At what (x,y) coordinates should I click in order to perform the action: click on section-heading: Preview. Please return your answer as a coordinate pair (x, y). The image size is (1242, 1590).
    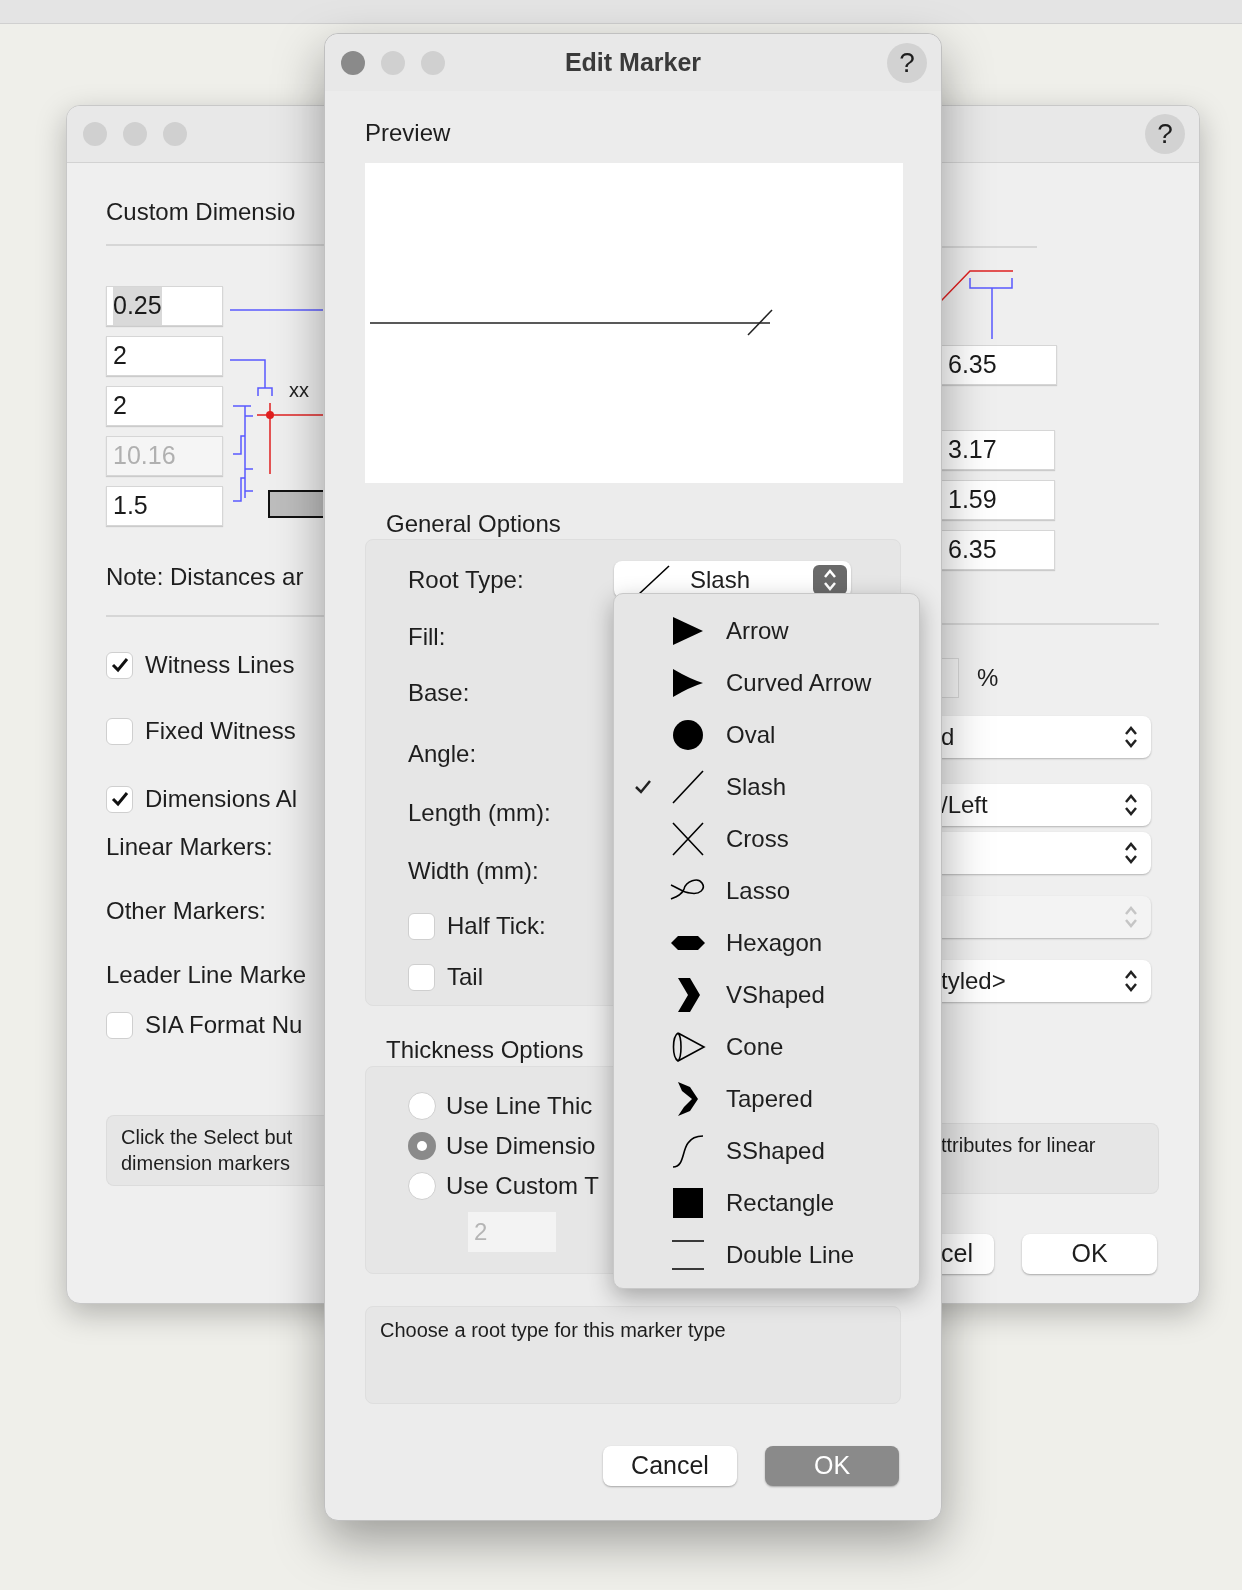
    Looking at the image, I should click on (408, 133).